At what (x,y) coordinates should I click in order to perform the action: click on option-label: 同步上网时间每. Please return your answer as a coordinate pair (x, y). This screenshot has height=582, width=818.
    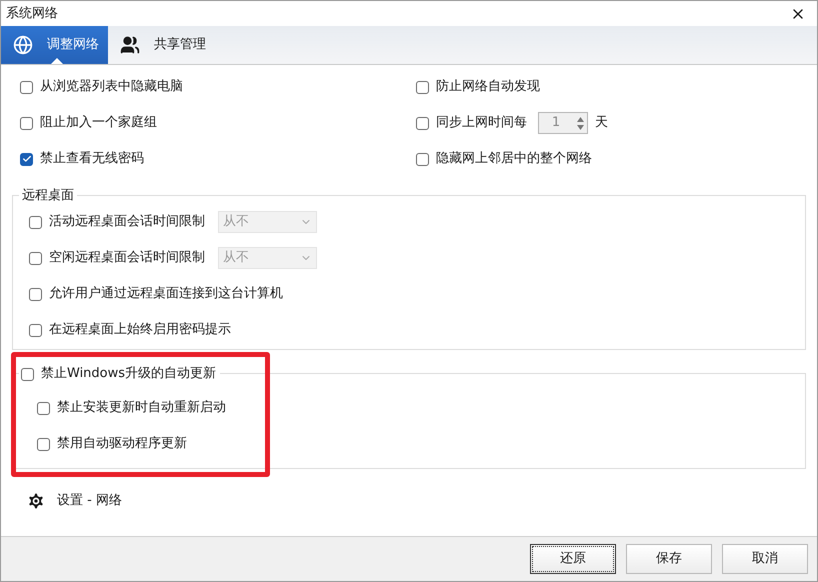
    Looking at the image, I should click on (481, 123).